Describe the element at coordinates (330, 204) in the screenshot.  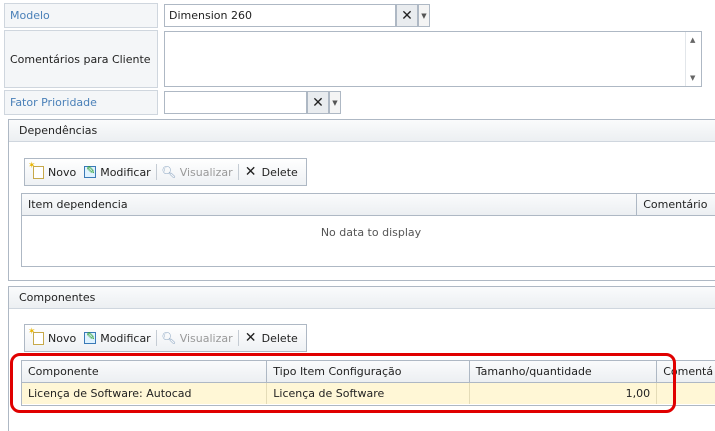
I see `column-header-item-dependencia: Item dependencia` at that location.